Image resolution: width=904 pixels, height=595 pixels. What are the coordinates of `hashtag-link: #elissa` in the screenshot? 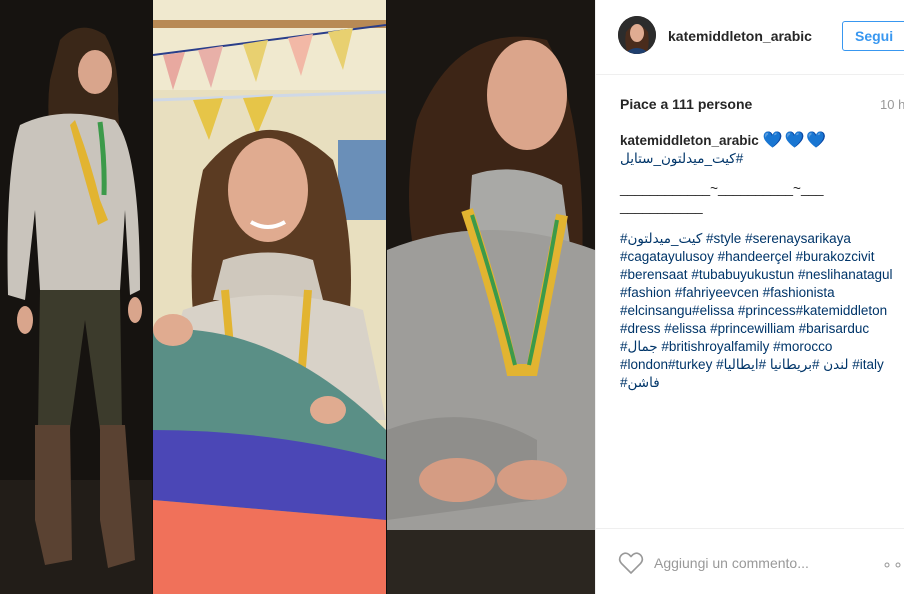 It's located at (685, 328).